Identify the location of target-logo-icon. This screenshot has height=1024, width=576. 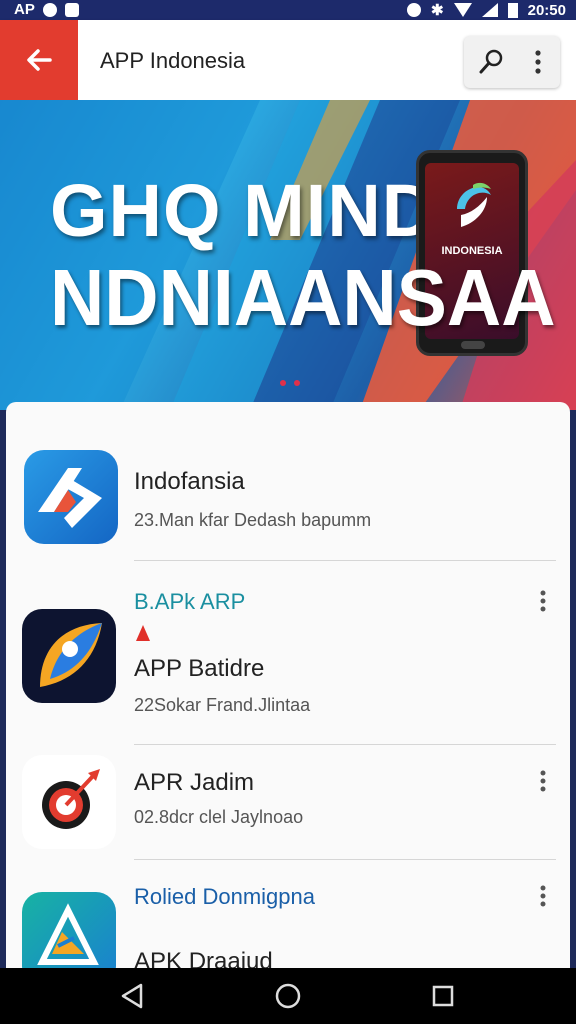
(69, 802).